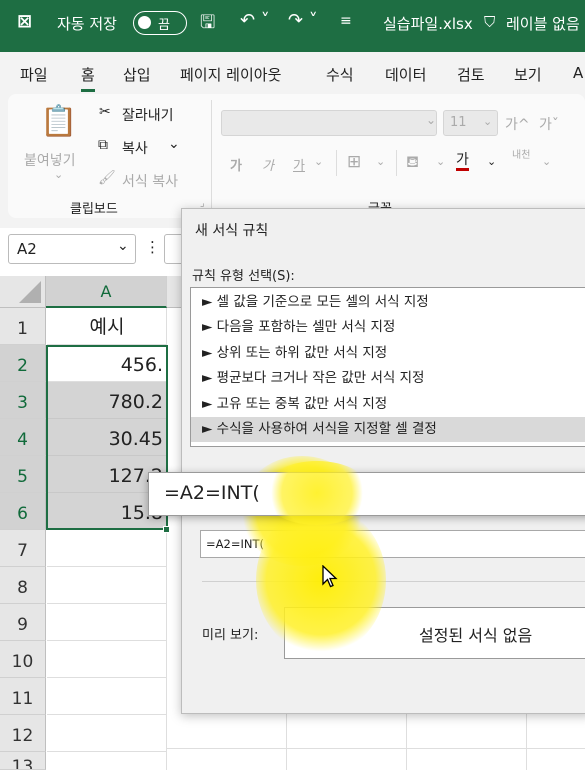  I want to click on fill-handle, so click(166, 529).